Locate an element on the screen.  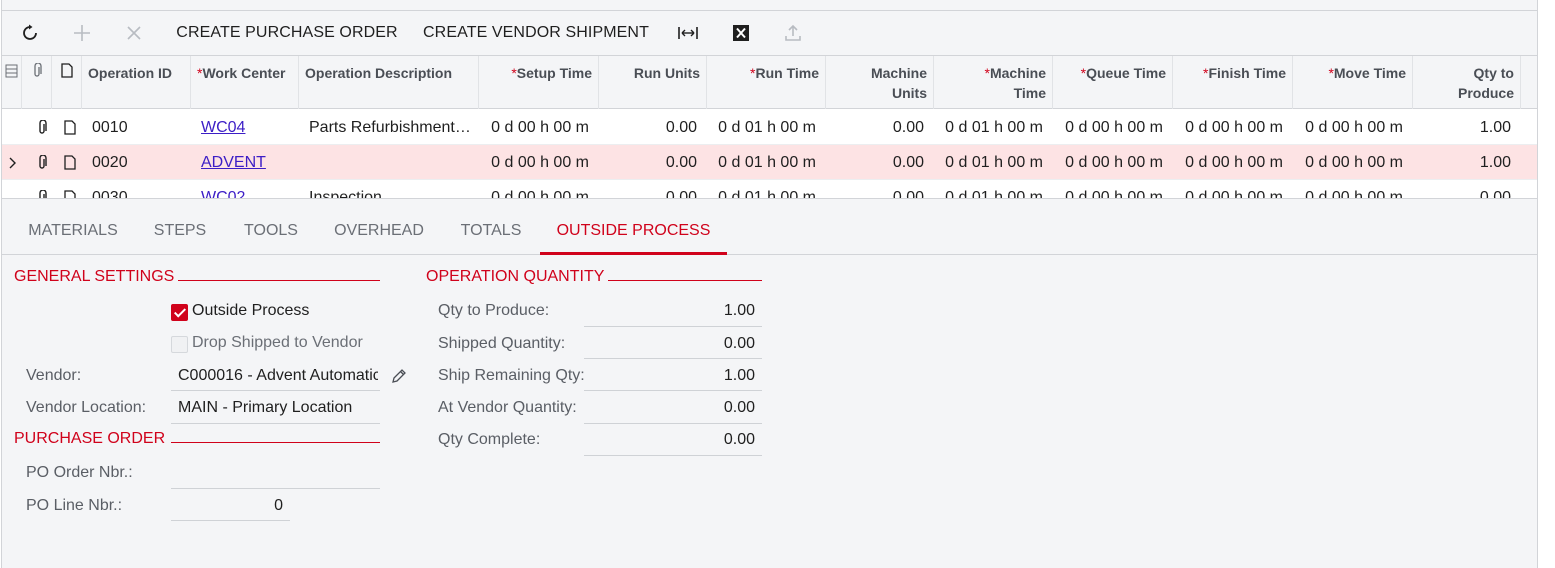
pencil-icon is located at coordinates (399, 376).